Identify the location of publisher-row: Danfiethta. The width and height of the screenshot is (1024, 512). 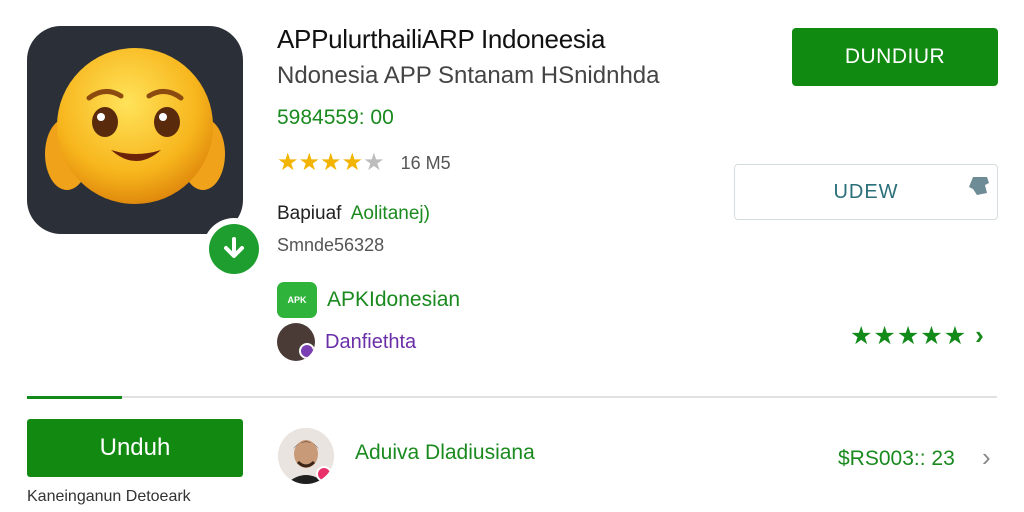
(346, 342).